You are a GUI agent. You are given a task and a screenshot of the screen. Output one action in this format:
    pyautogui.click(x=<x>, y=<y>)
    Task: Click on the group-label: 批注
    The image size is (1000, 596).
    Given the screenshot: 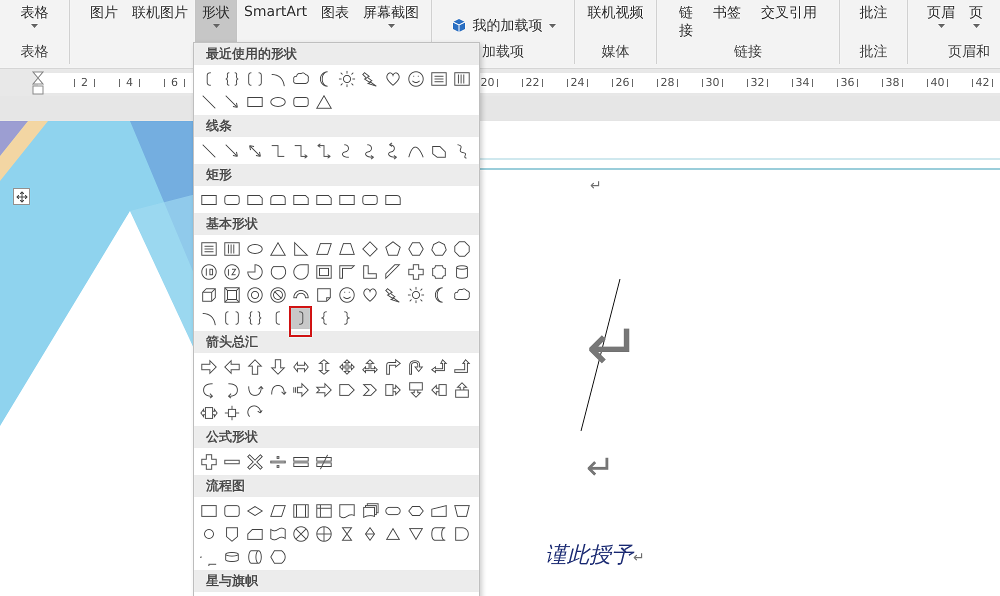 What is the action you would take?
    pyautogui.click(x=873, y=52)
    